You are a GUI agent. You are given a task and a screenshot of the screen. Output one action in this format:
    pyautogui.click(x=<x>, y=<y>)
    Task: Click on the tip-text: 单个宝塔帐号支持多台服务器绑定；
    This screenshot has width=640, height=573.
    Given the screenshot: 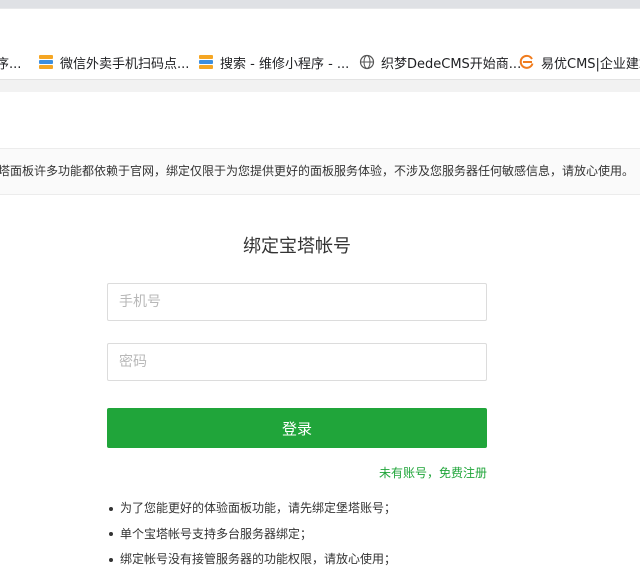 What is the action you would take?
    pyautogui.click(x=216, y=533)
    